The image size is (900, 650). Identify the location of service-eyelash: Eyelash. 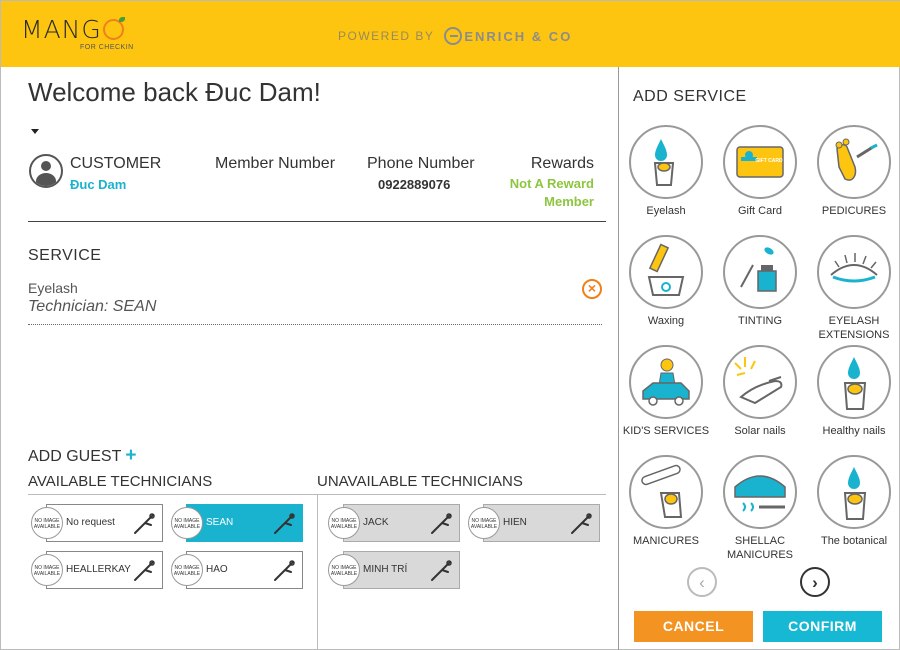
(666, 171).